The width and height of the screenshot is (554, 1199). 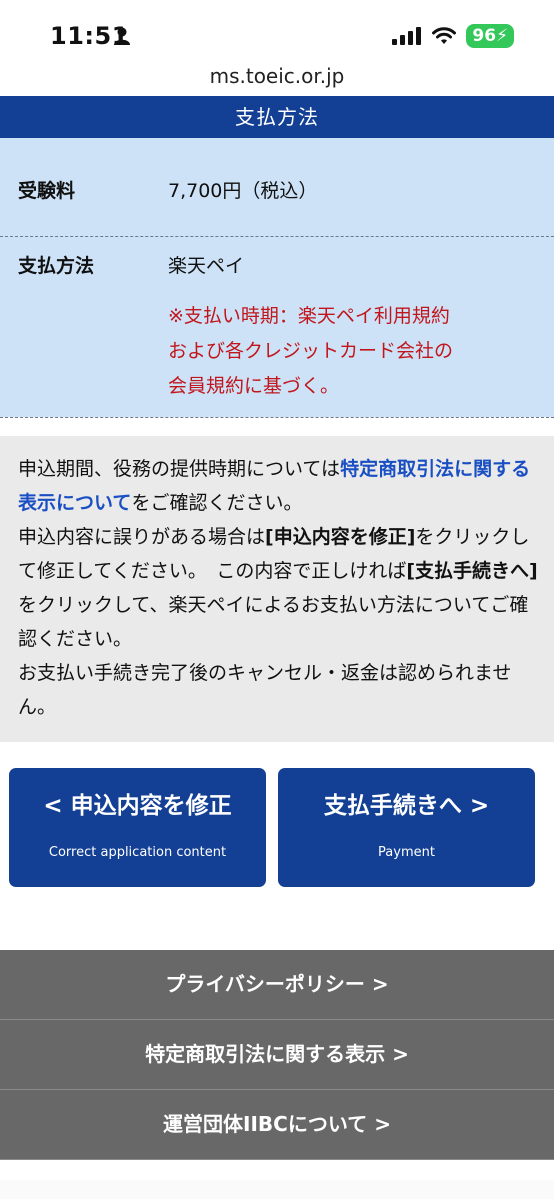 What do you see at coordinates (265, 690) in the screenshot?
I see `no-refund-notice: お支払い手続き完了後のキャンセル・返金は認められません。` at bounding box center [265, 690].